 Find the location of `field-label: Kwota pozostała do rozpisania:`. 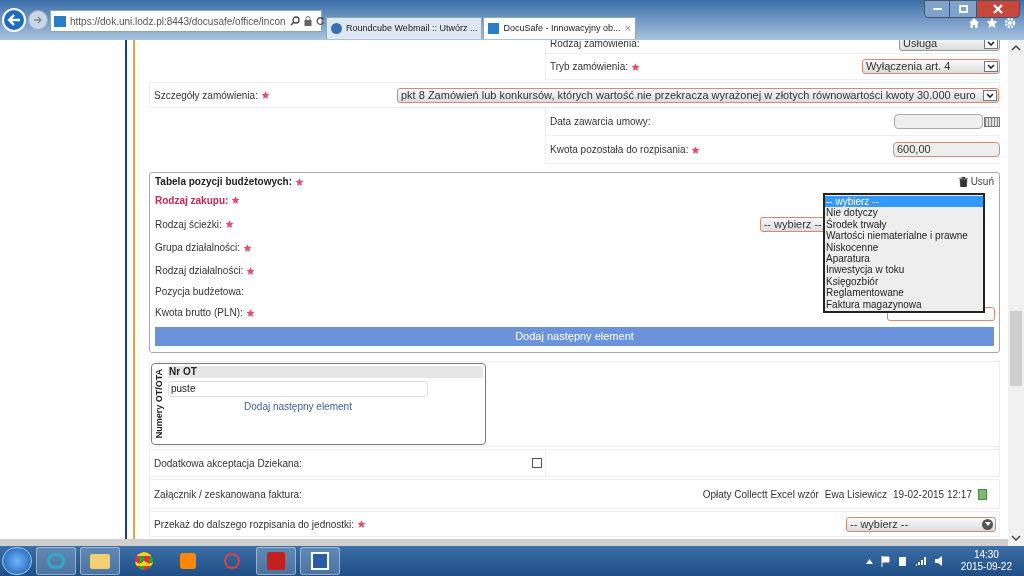

field-label: Kwota pozostała do rozpisania: is located at coordinates (619, 150).